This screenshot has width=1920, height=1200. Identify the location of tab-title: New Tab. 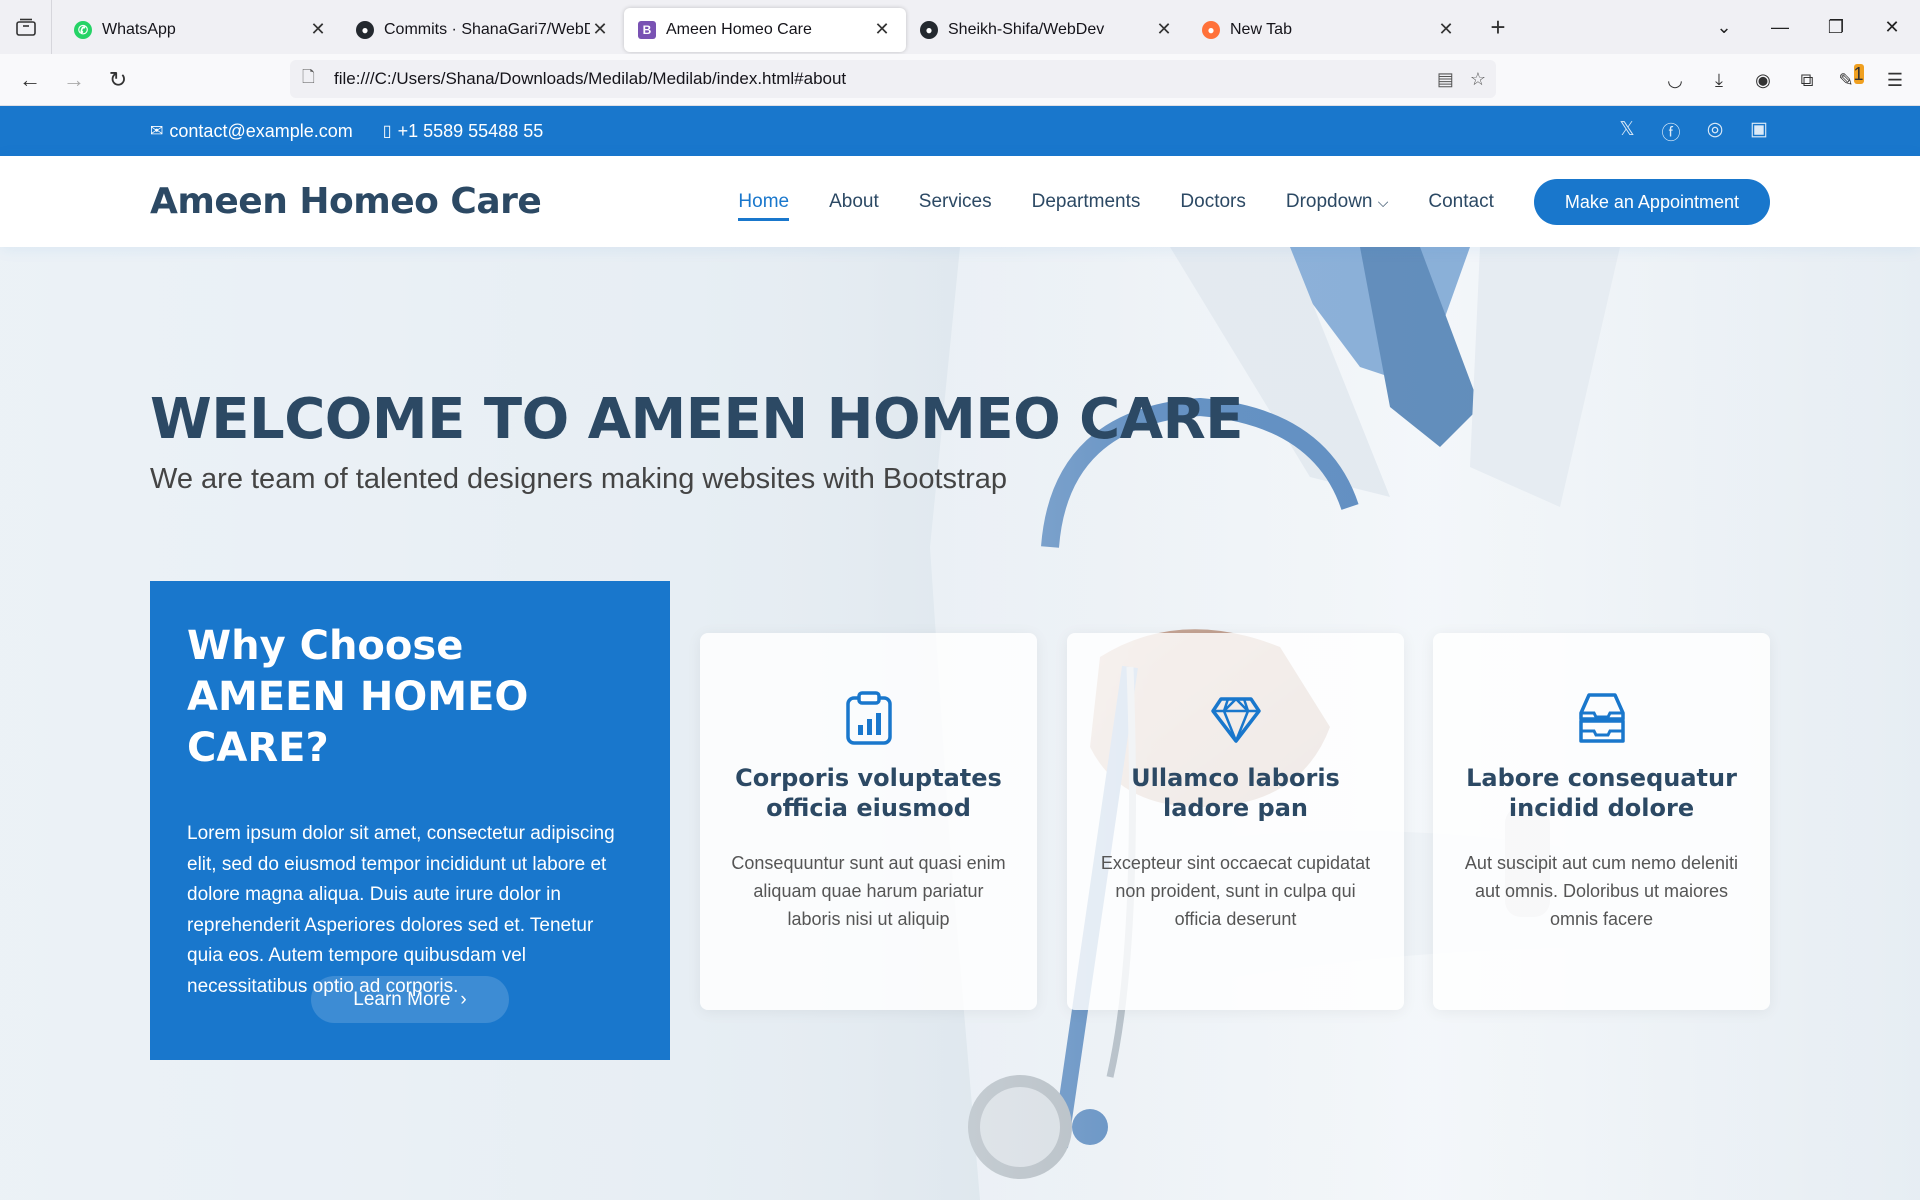
(1261, 29).